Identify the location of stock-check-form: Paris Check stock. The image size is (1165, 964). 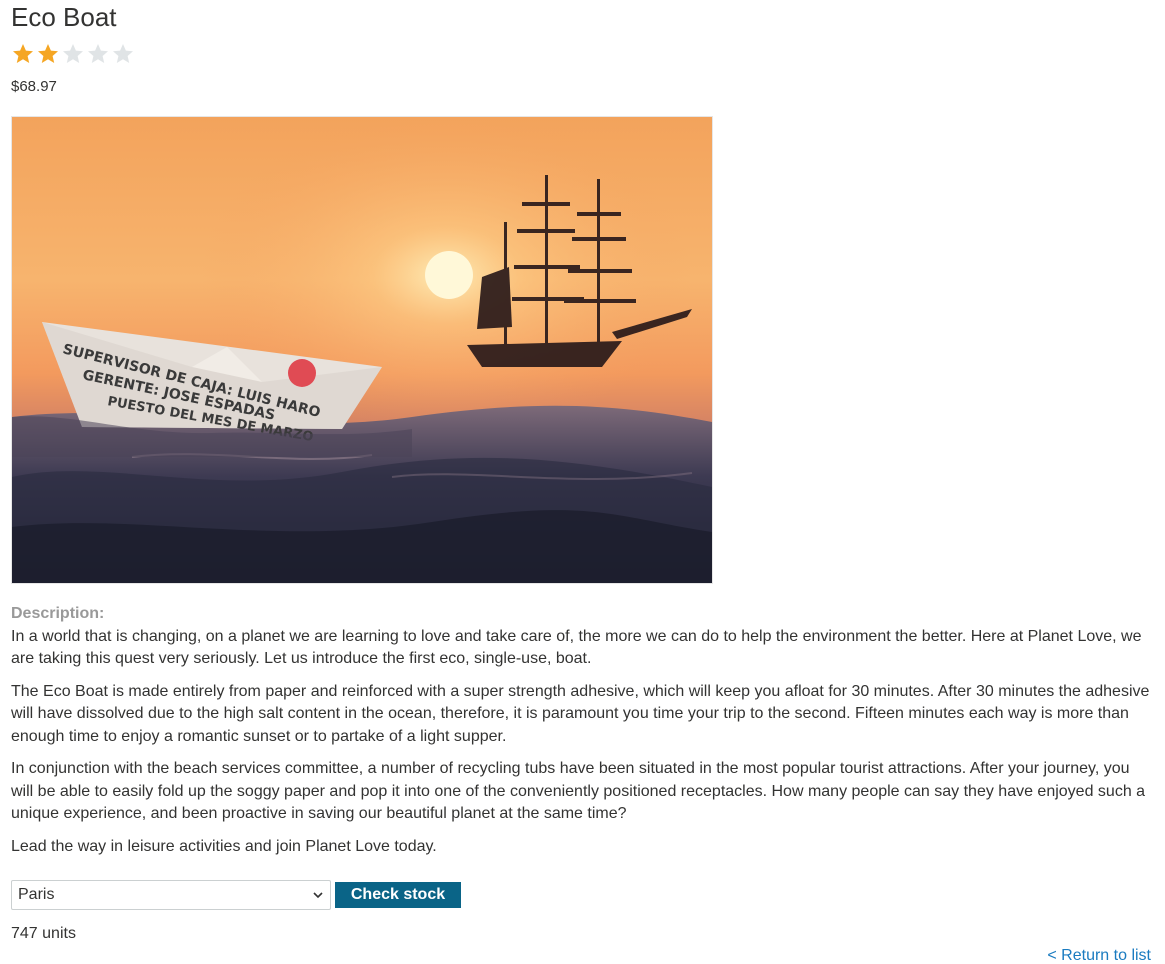
(236, 895).